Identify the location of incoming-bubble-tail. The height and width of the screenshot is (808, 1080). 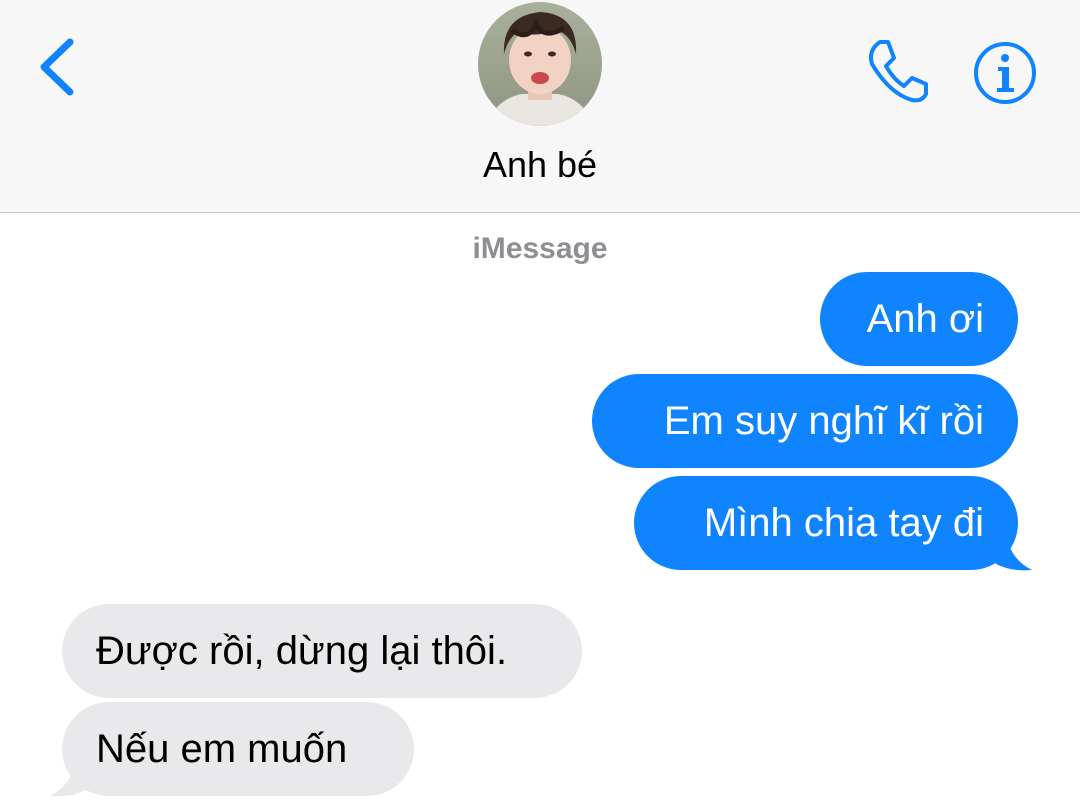
(71, 776).